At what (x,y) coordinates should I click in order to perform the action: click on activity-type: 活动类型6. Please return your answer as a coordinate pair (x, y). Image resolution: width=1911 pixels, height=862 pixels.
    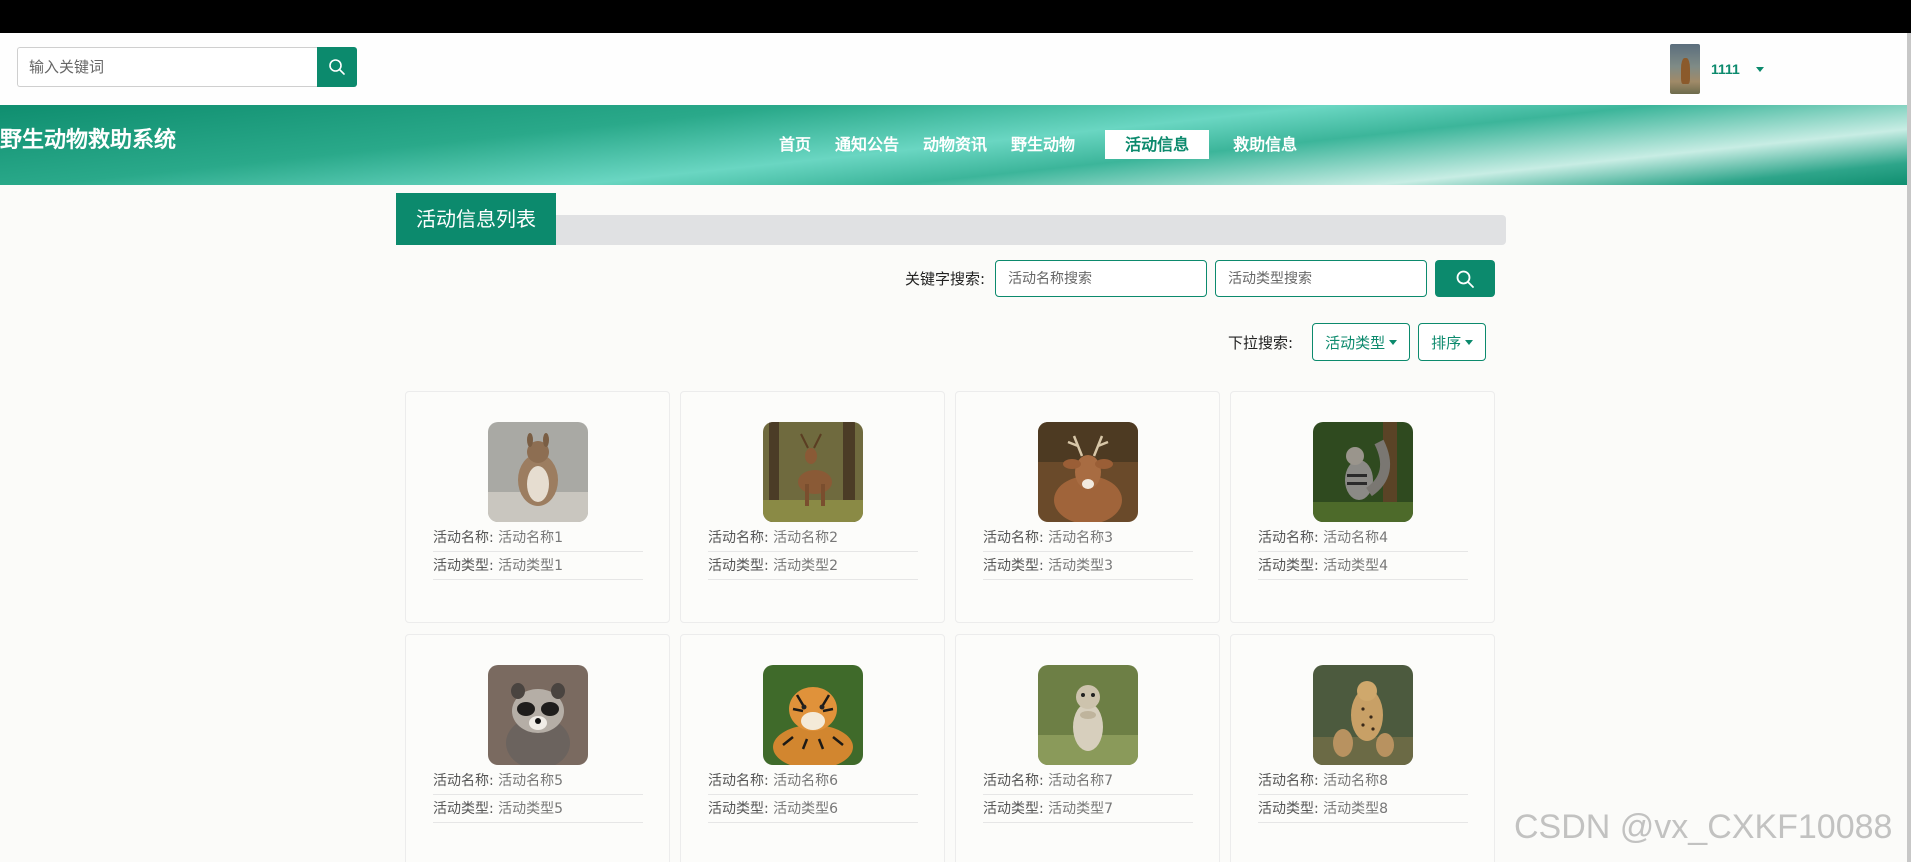
    Looking at the image, I should click on (806, 809).